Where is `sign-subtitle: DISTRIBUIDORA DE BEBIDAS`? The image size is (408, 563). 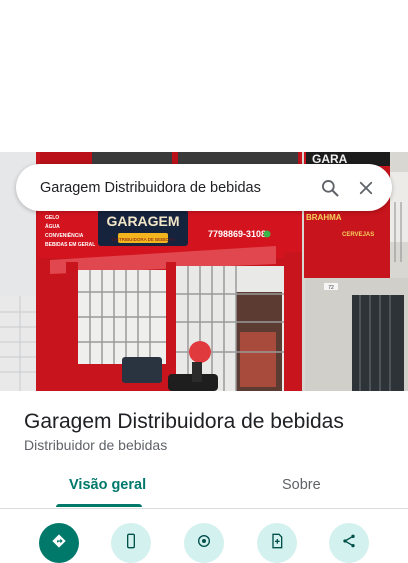
sign-subtitle: DISTRIBUIDORA DE BEBIDAS is located at coordinates (142, 239).